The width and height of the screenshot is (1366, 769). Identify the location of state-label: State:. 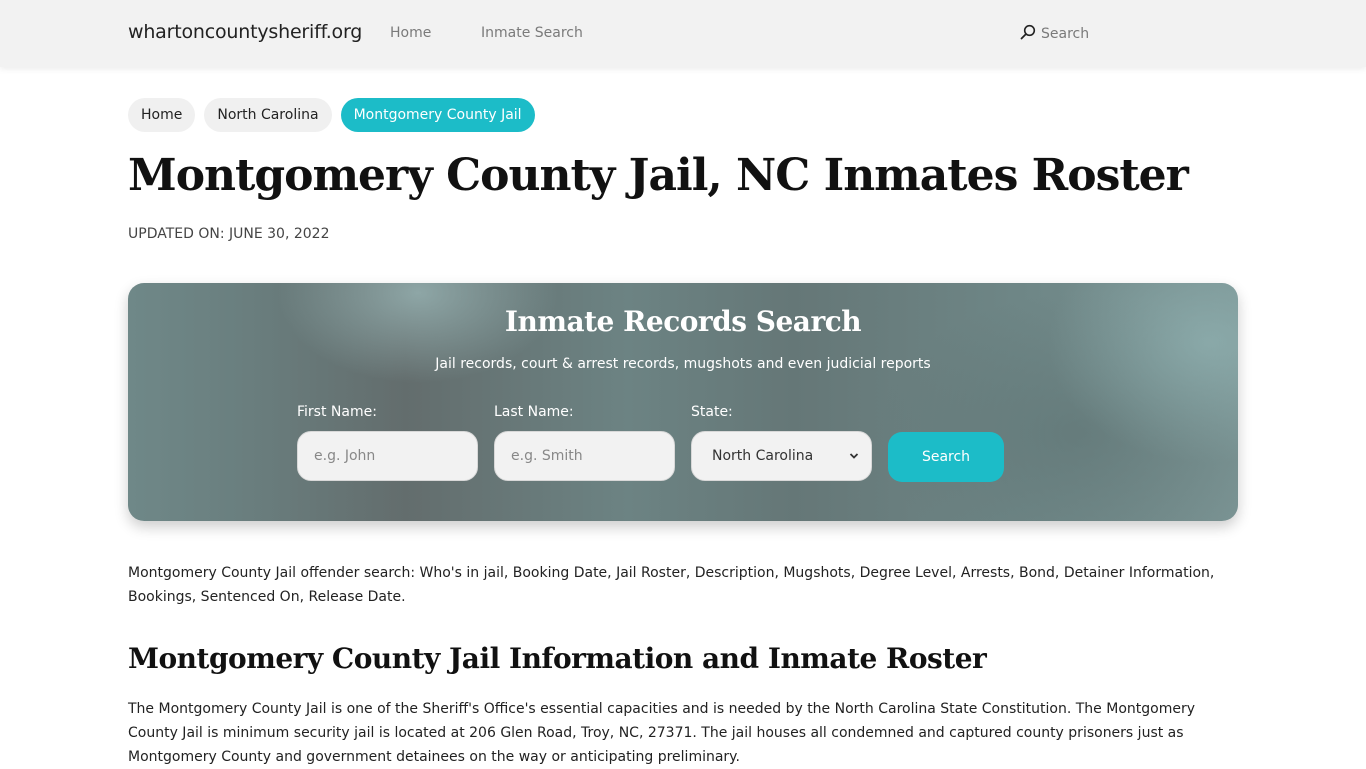
(712, 412).